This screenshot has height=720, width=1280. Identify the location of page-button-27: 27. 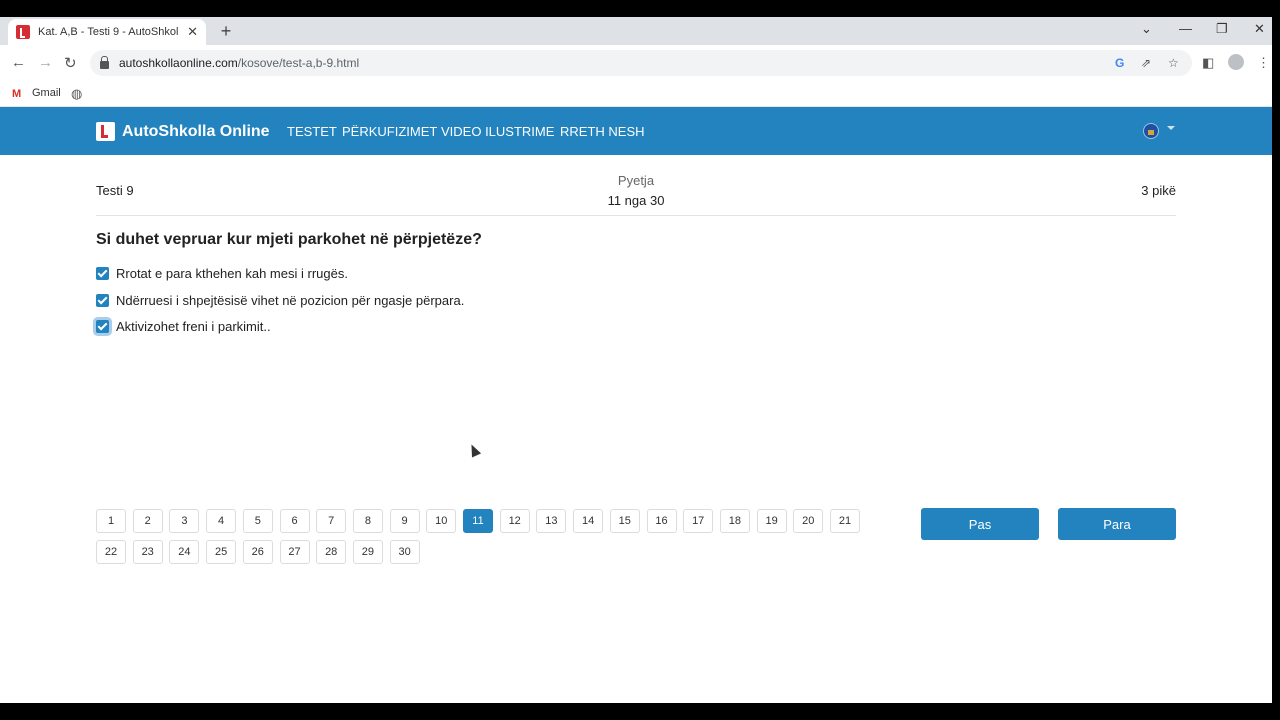
(294, 552).